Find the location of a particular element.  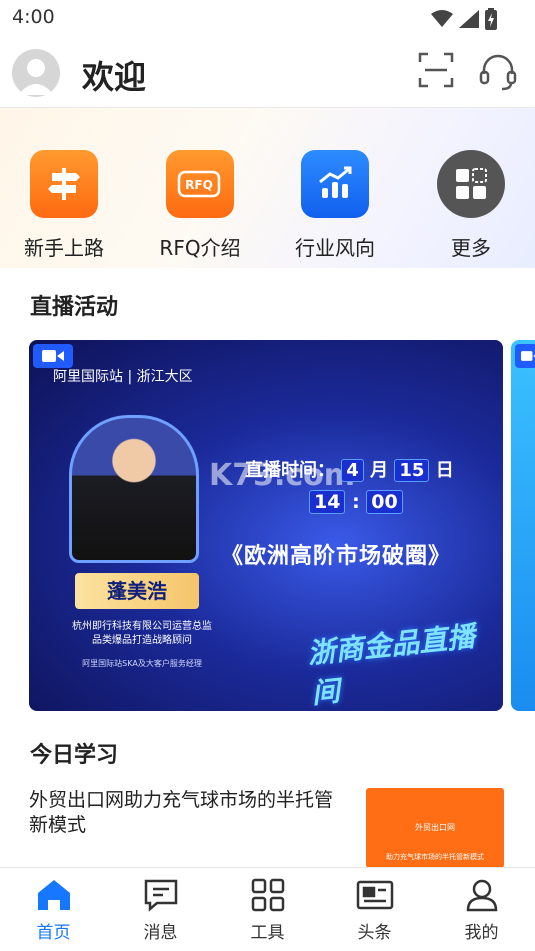

nav-label: 首页 is located at coordinates (53, 933).